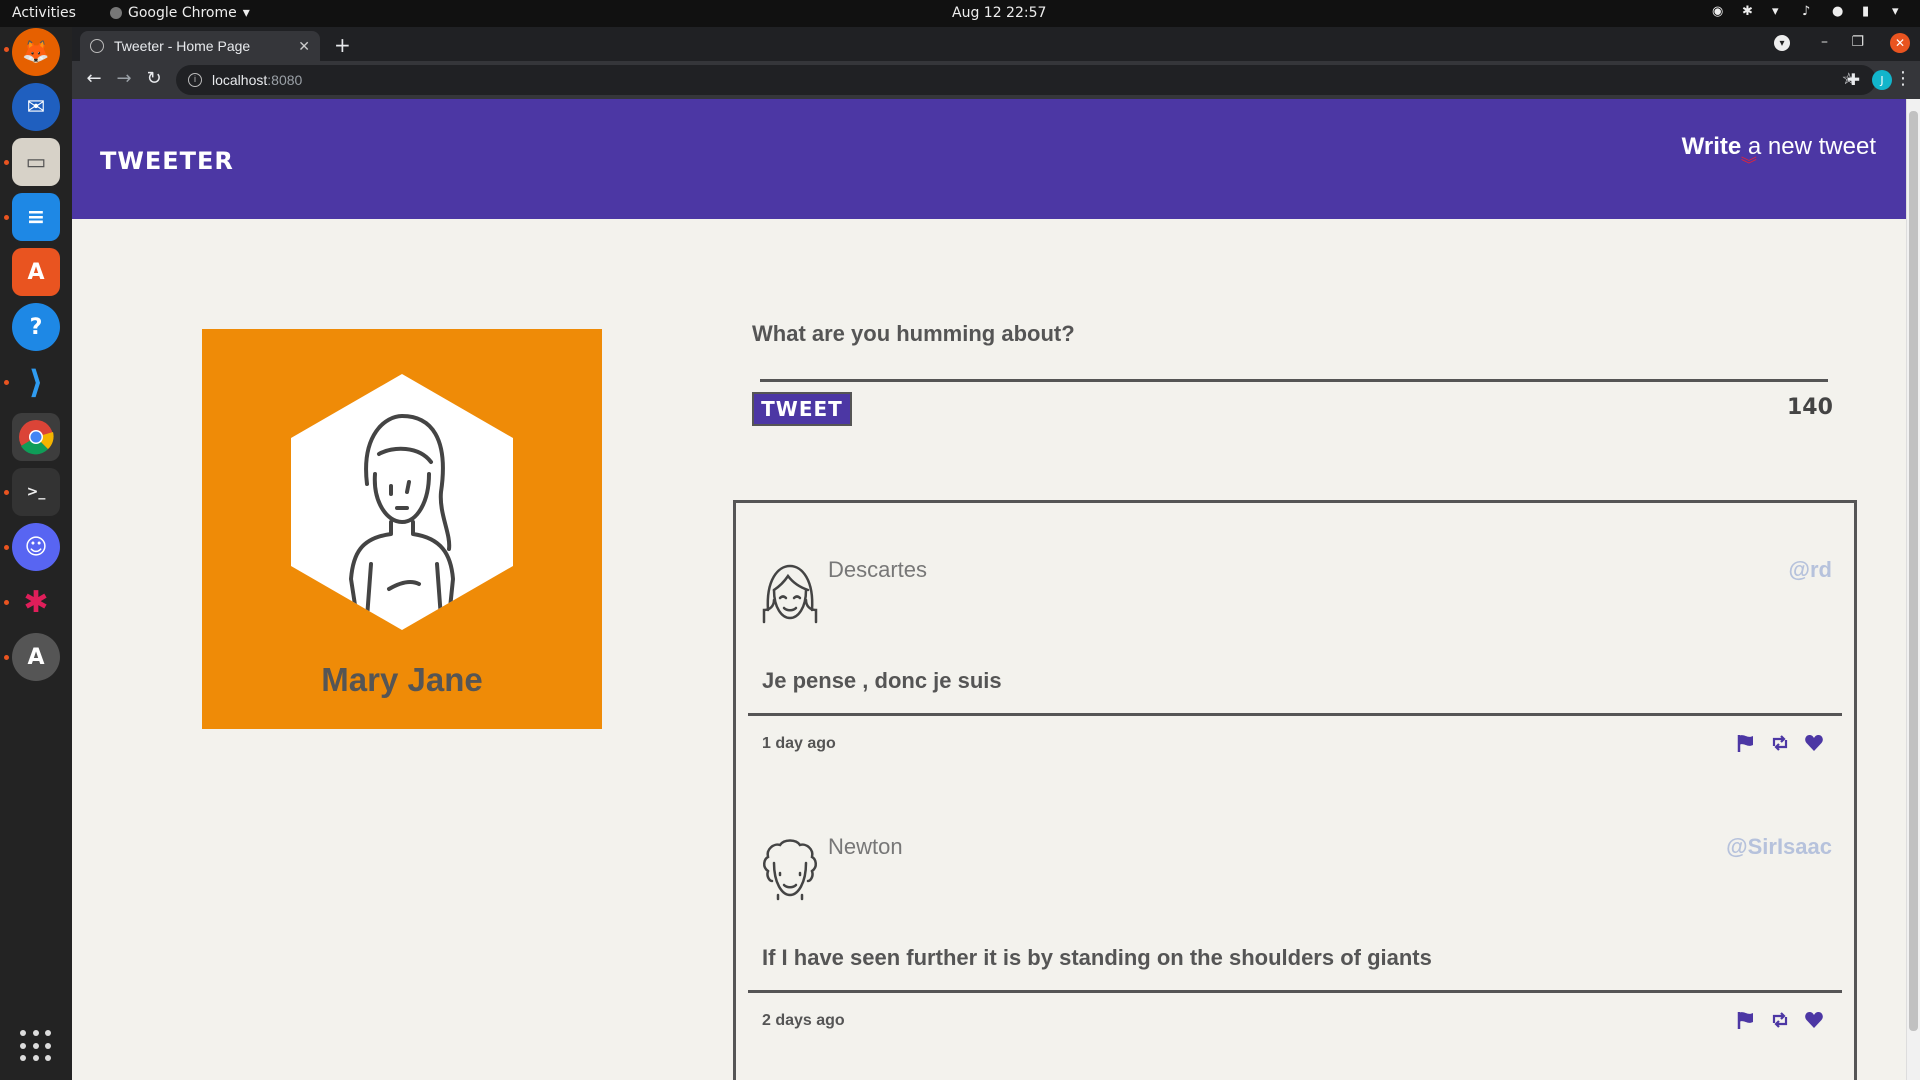 Image resolution: width=1920 pixels, height=1080 pixels. I want to click on app-menu: Google Chrome ▾, so click(180, 13).